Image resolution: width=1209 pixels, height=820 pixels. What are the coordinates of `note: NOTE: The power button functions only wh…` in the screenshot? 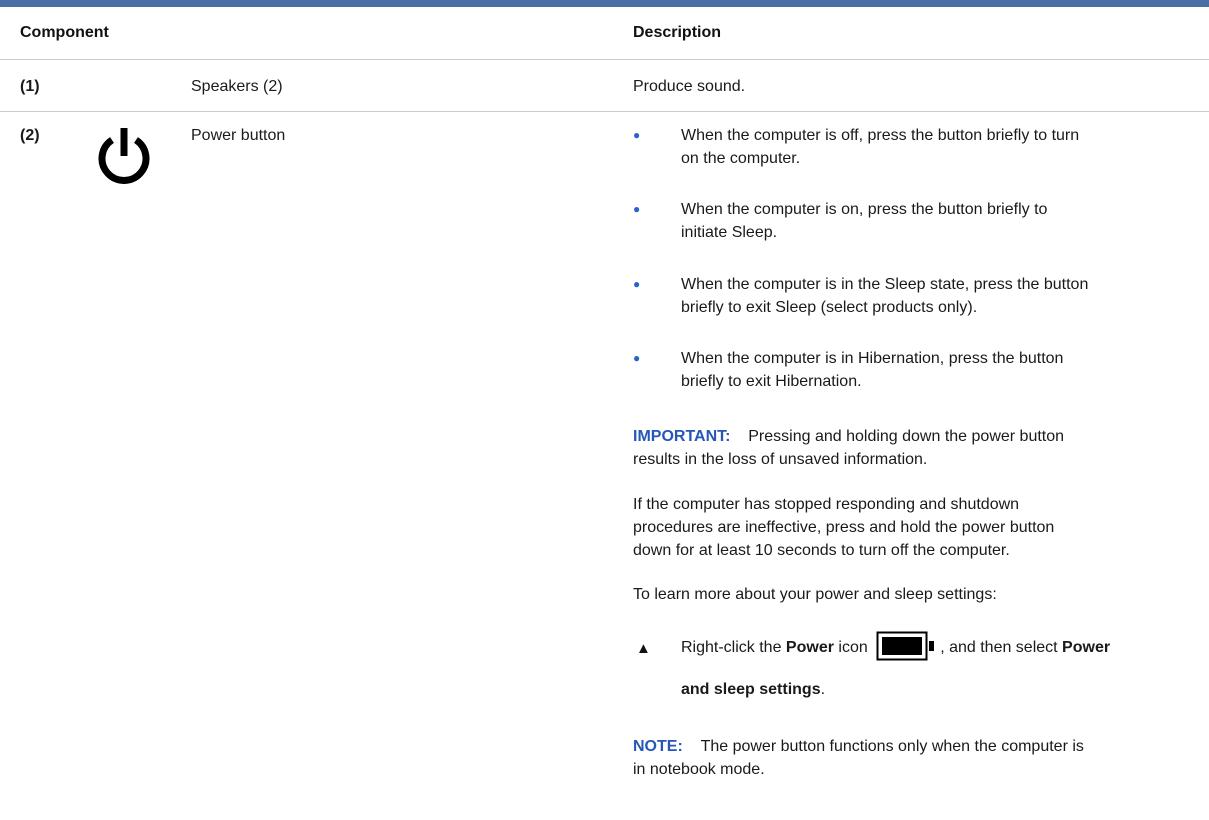 It's located at (858, 758).